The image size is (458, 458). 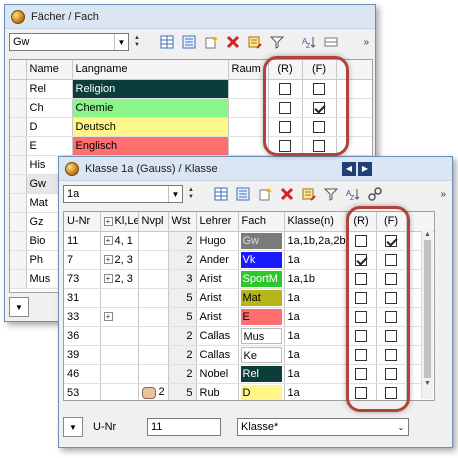 I want to click on scroll-down-icon: ▼, so click(x=427, y=383).